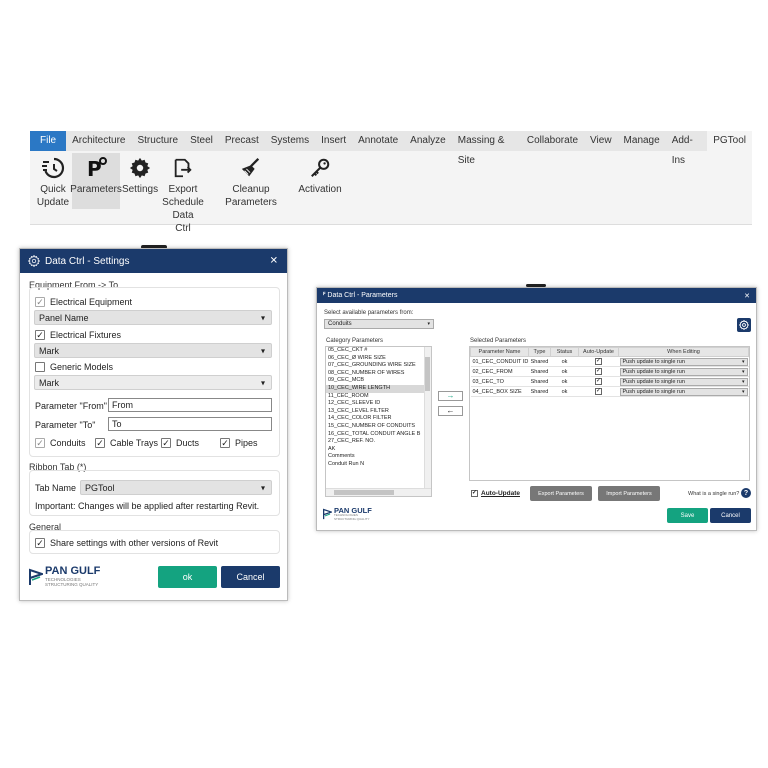 The height and width of the screenshot is (768, 768). I want to click on list-item: Comments, so click(378, 457).